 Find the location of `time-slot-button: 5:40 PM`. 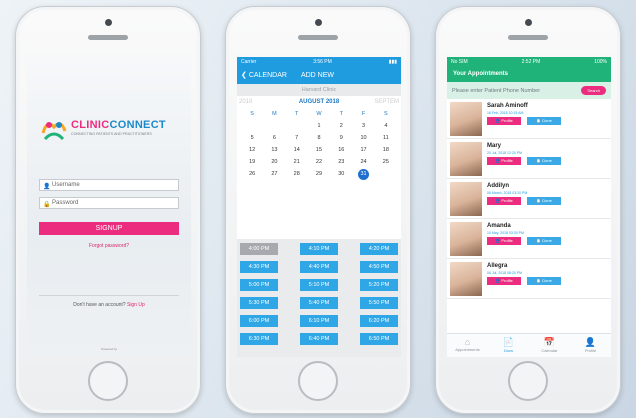

time-slot-button: 5:40 PM is located at coordinates (319, 303).